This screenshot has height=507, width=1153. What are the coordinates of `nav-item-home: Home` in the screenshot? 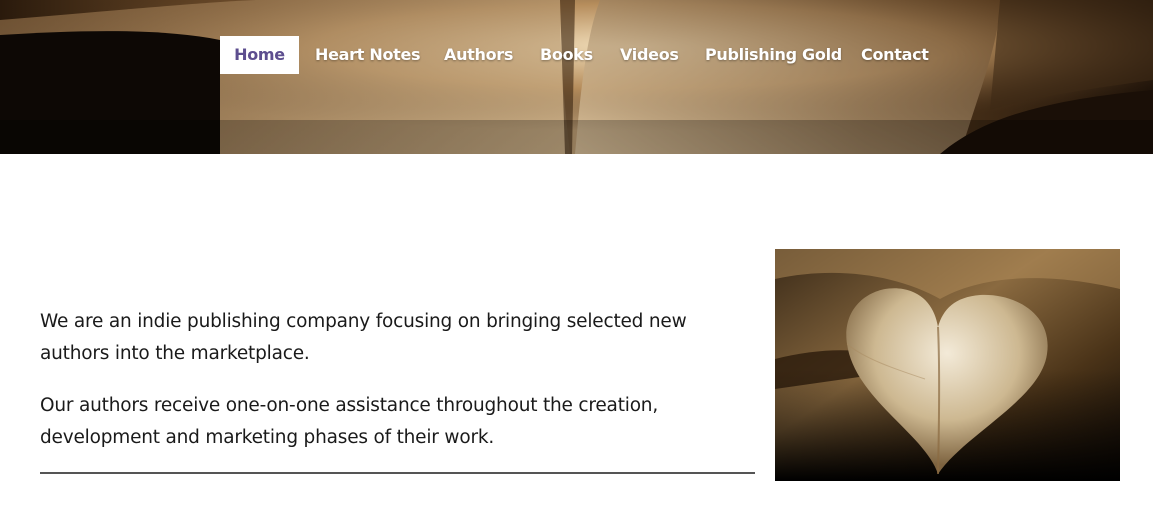 It's located at (259, 55).